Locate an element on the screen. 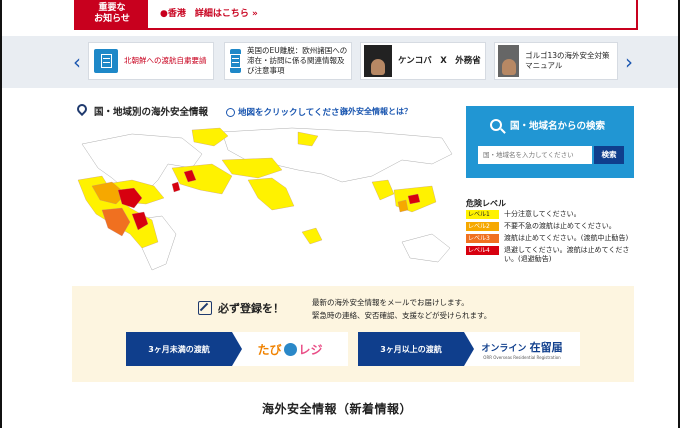 The height and width of the screenshot is (428, 680). banner-card-brexit: 英国のEU離脱：欧州諸国への滞在・訪問に係る関連情報及び注意事項 is located at coordinates (288, 61).